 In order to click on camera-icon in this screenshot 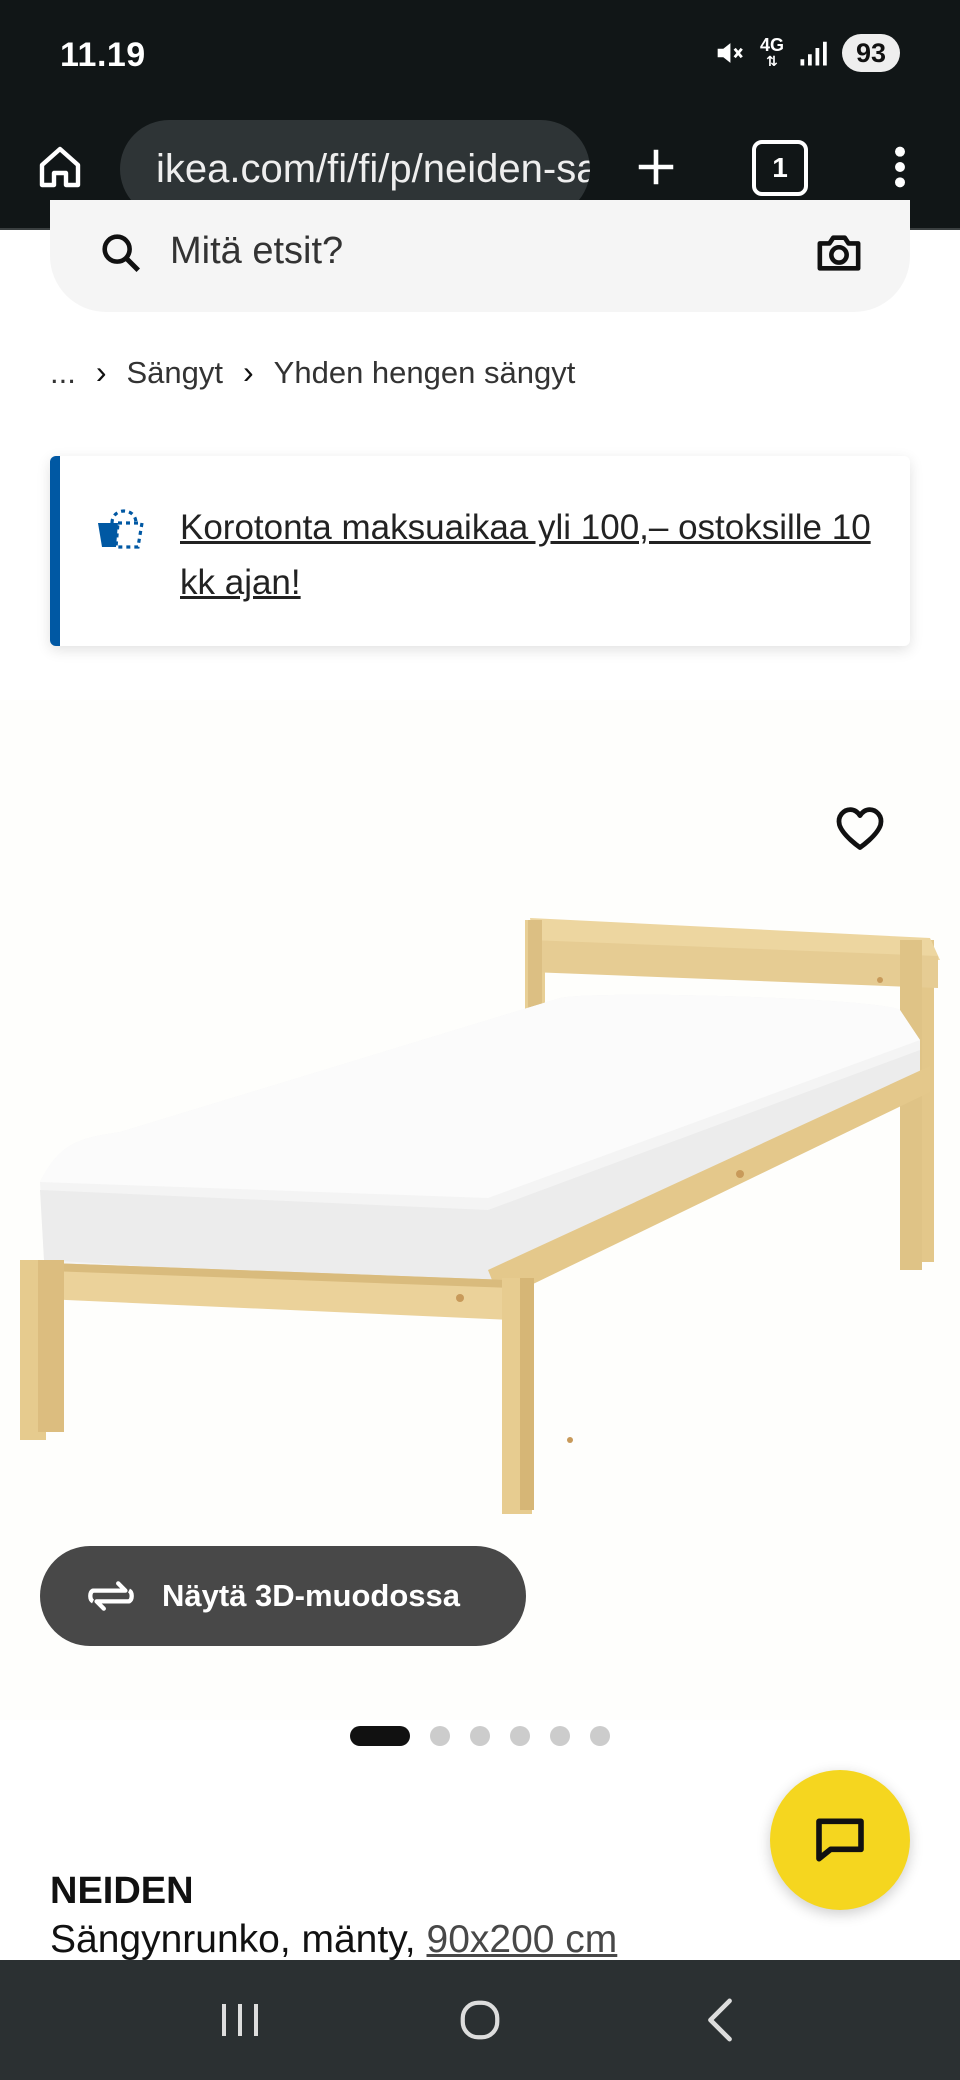, I will do `click(839, 253)`.